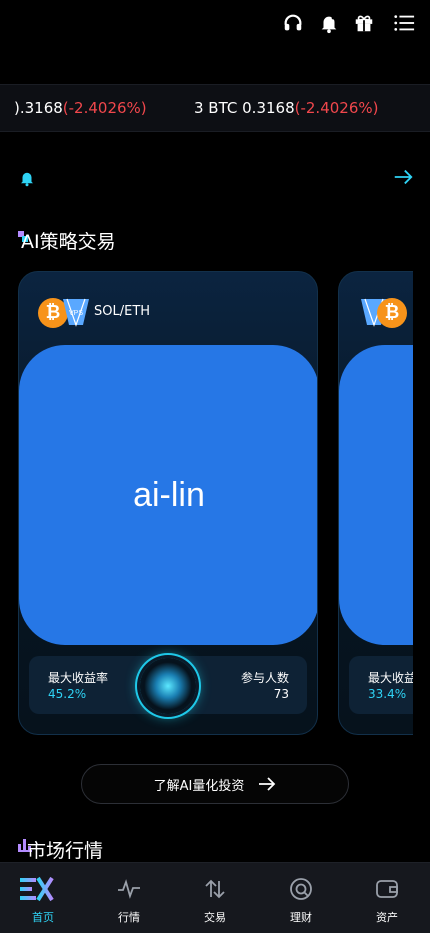 The width and height of the screenshot is (430, 933). What do you see at coordinates (168, 686) in the screenshot?
I see `ai-orb-icon` at bounding box center [168, 686].